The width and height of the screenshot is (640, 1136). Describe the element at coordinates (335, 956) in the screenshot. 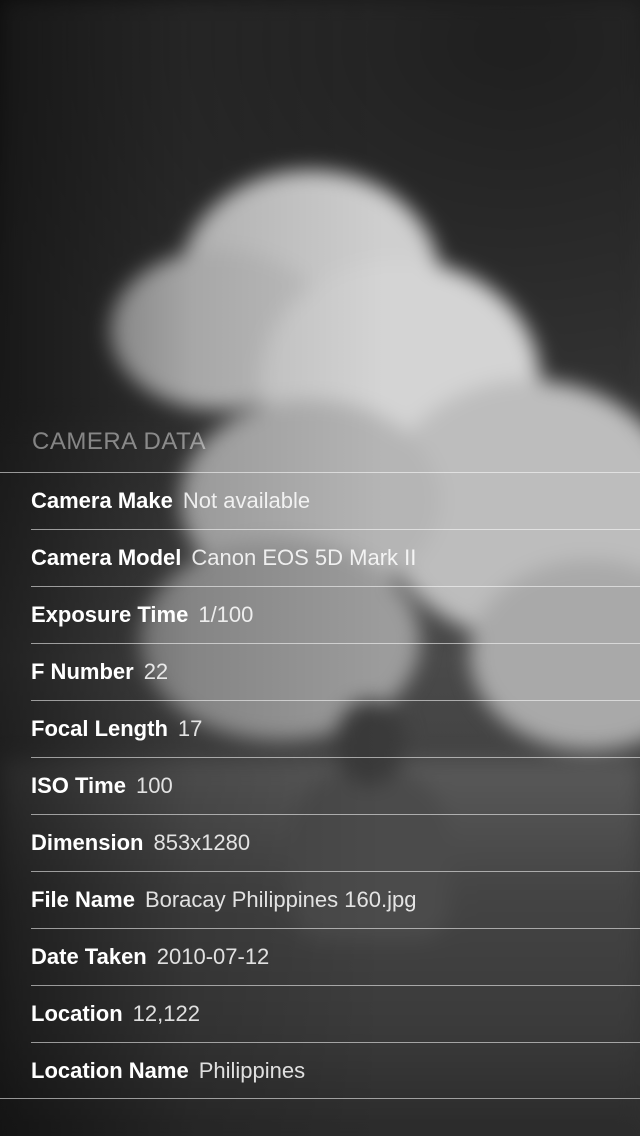

I see `row-date-taken: Date Taken 2010-07-12` at that location.